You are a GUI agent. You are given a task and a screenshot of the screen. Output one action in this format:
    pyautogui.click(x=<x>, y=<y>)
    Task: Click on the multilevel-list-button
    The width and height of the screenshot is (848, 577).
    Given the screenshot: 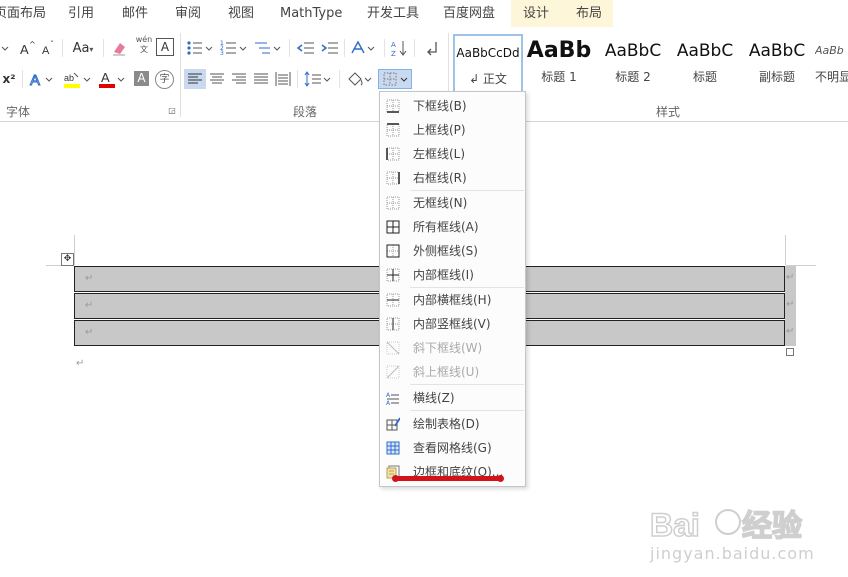 What is the action you would take?
    pyautogui.click(x=268, y=48)
    